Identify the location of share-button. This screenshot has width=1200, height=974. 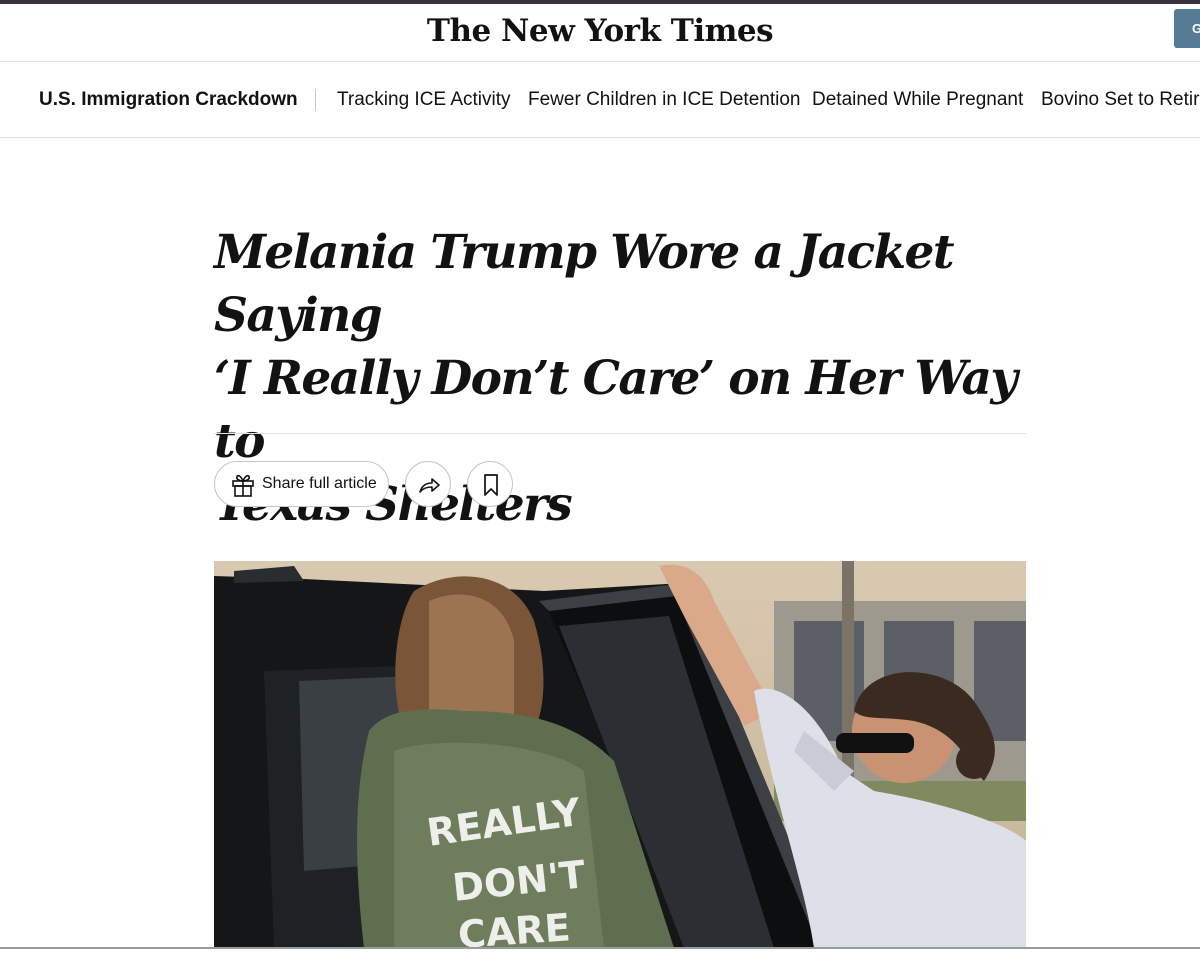
(428, 484).